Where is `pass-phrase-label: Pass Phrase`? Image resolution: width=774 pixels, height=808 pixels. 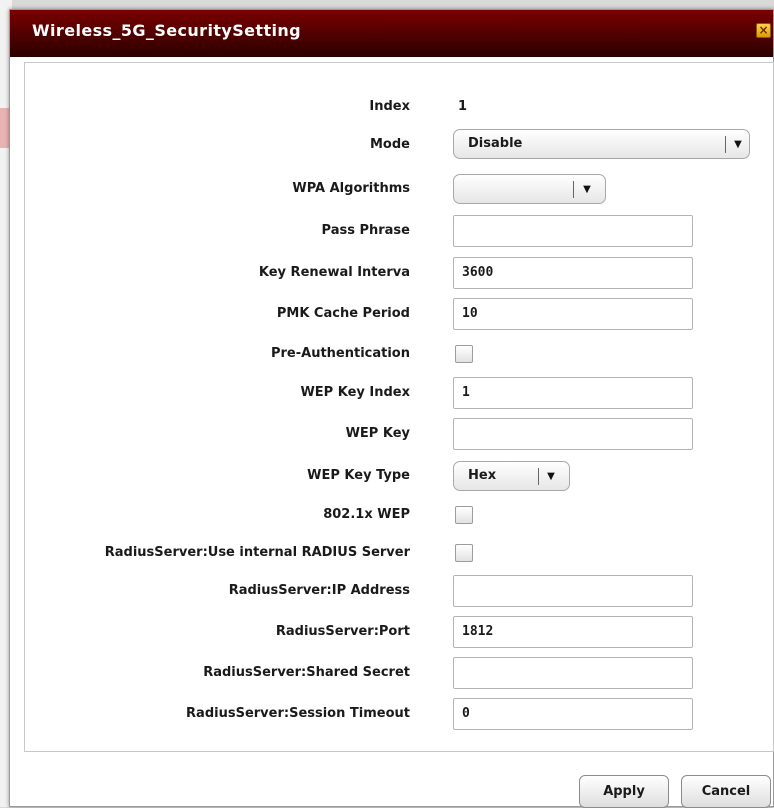 pass-phrase-label: Pass Phrase is located at coordinates (365, 230).